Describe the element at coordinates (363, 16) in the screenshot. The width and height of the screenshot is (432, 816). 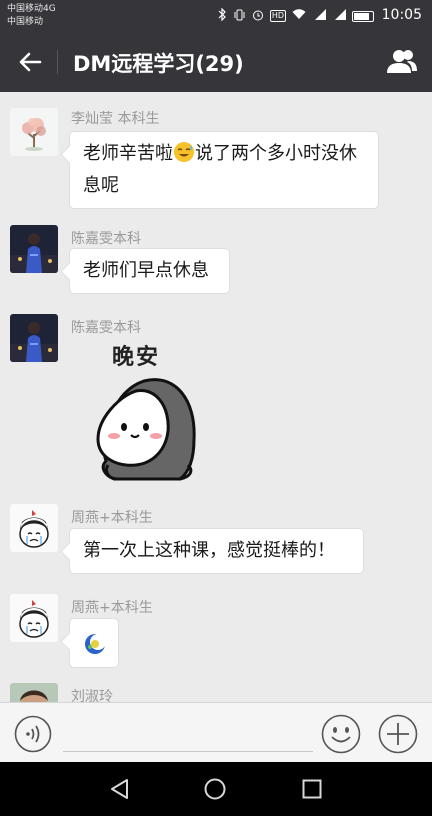
I see `battery-icon` at that location.